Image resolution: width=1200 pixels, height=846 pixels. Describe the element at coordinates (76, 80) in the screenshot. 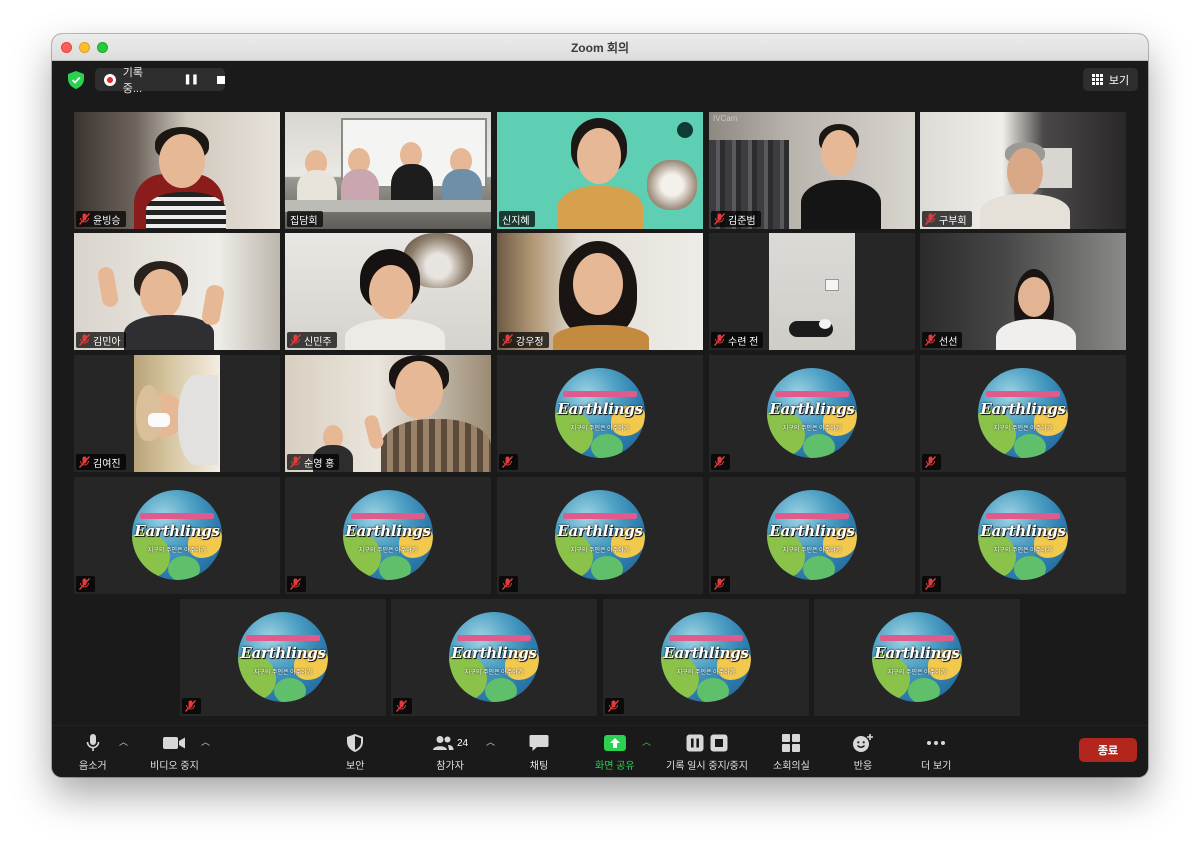

I see `encryption-shield-icon` at that location.